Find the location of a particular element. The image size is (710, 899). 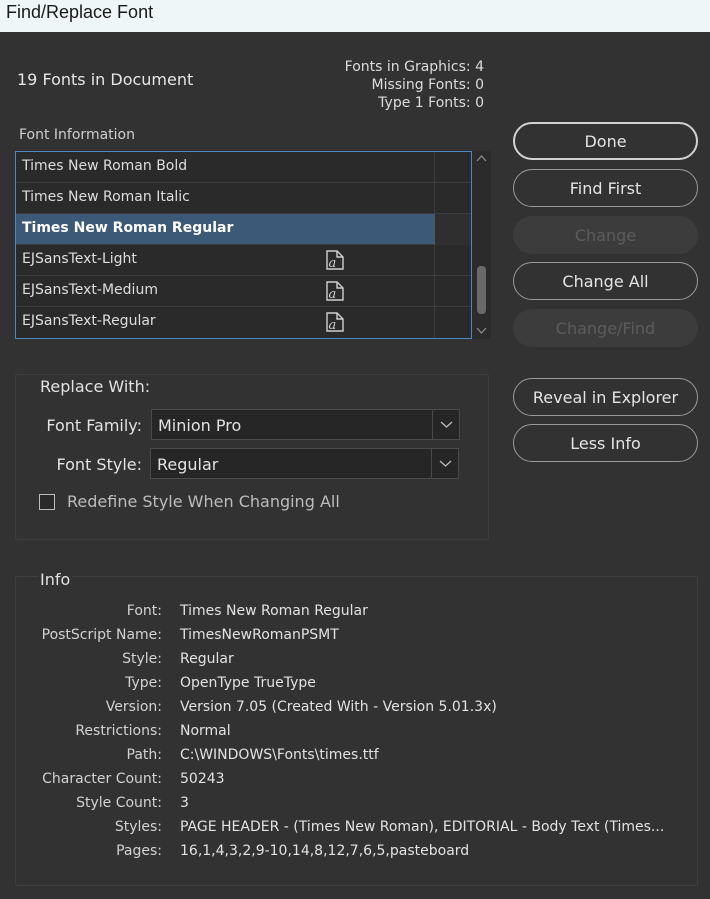

font-name: Times New Roman Regular is located at coordinates (128, 228).